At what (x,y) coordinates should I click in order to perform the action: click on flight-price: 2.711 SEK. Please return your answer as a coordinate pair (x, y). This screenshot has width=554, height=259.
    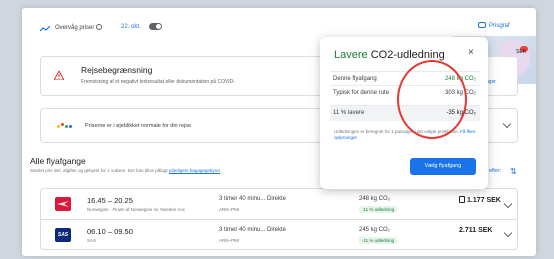
    Looking at the image, I should click on (476, 230).